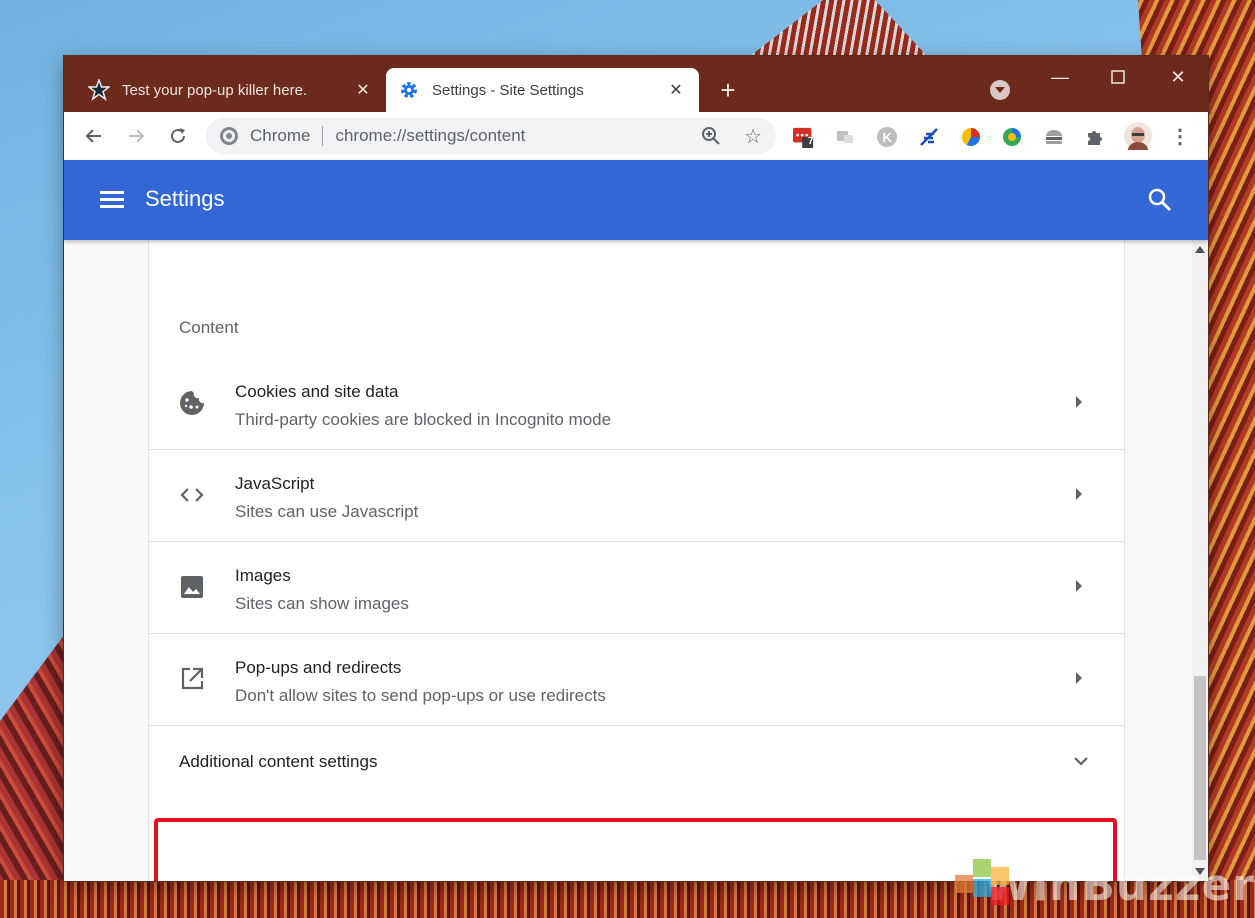 This screenshot has width=1255, height=918. I want to click on extension-piechart-icon, so click(971, 137).